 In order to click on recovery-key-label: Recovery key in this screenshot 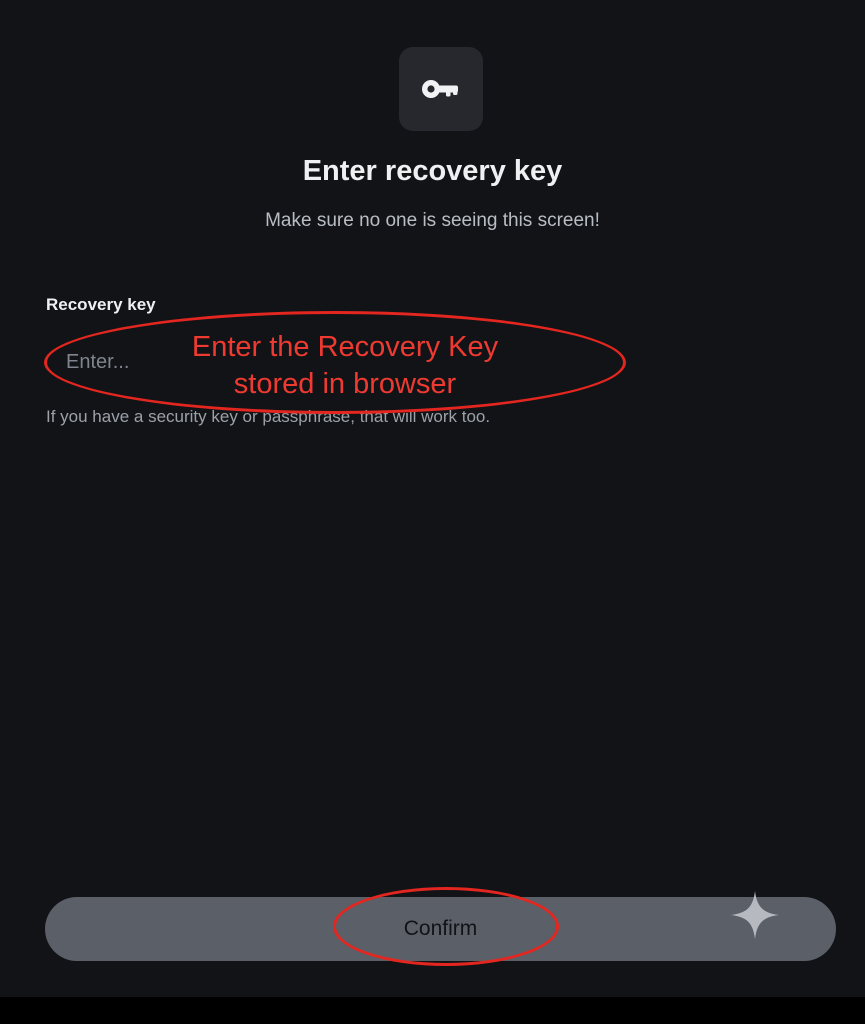, I will do `click(101, 304)`.